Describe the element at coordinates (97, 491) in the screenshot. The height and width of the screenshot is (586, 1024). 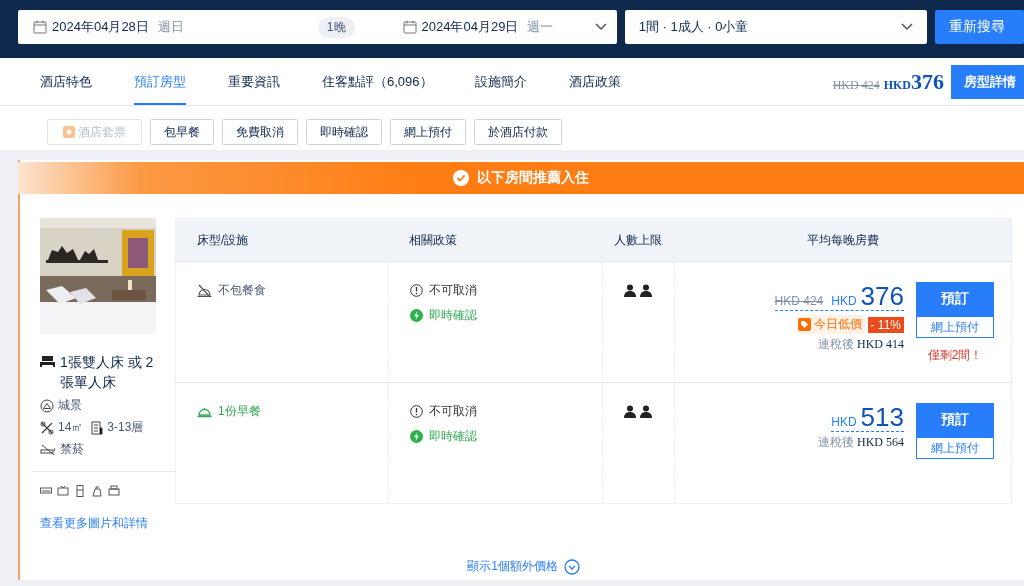
I see `kettle-icon` at that location.